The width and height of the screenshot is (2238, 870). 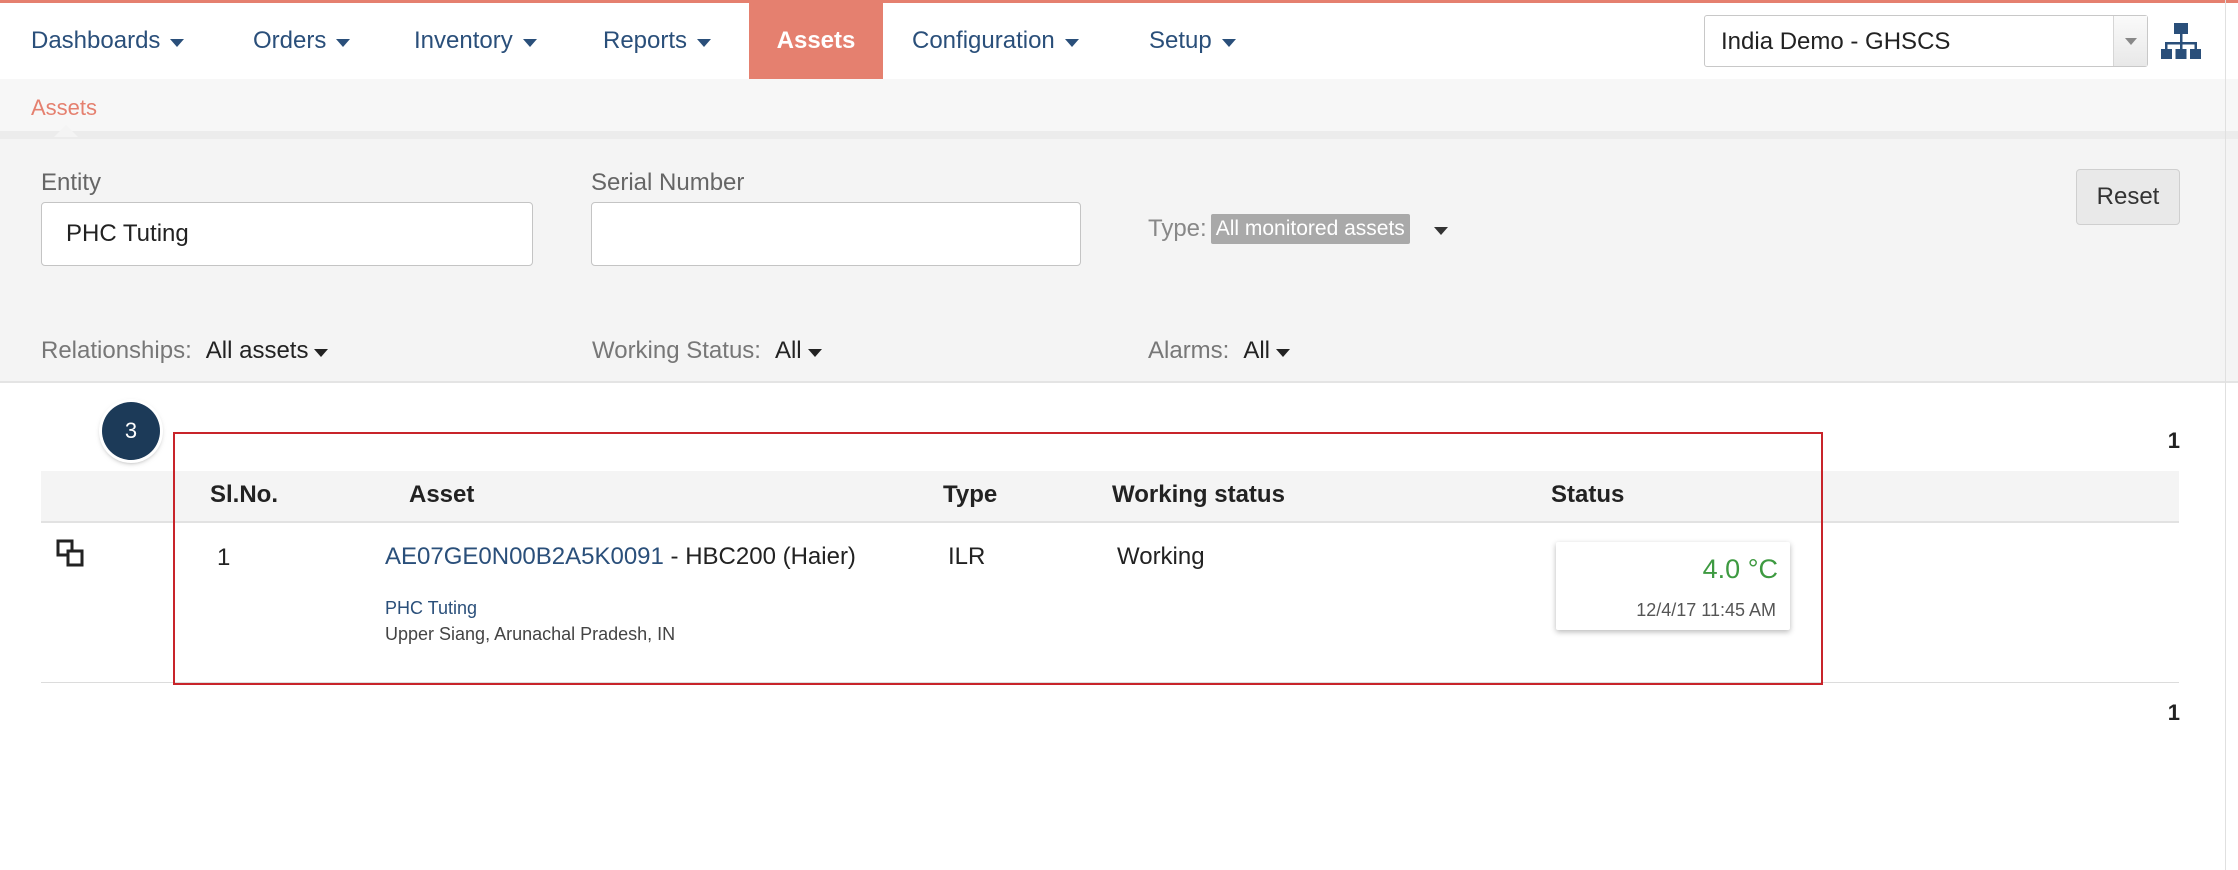 I want to click on row-slno: 1, so click(x=224, y=557).